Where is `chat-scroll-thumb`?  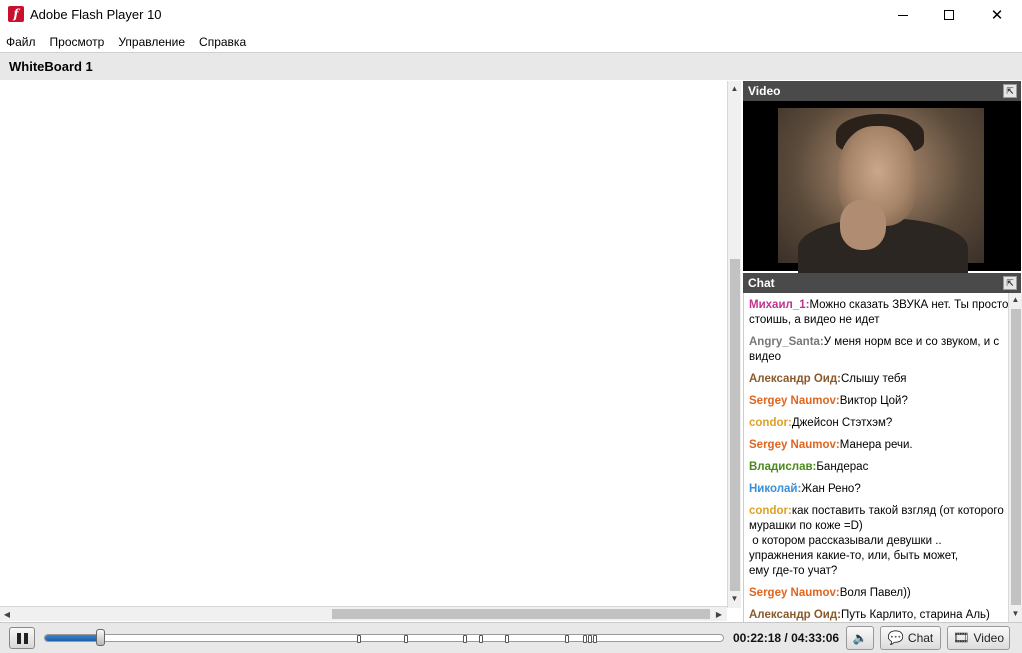 chat-scroll-thumb is located at coordinates (1016, 457).